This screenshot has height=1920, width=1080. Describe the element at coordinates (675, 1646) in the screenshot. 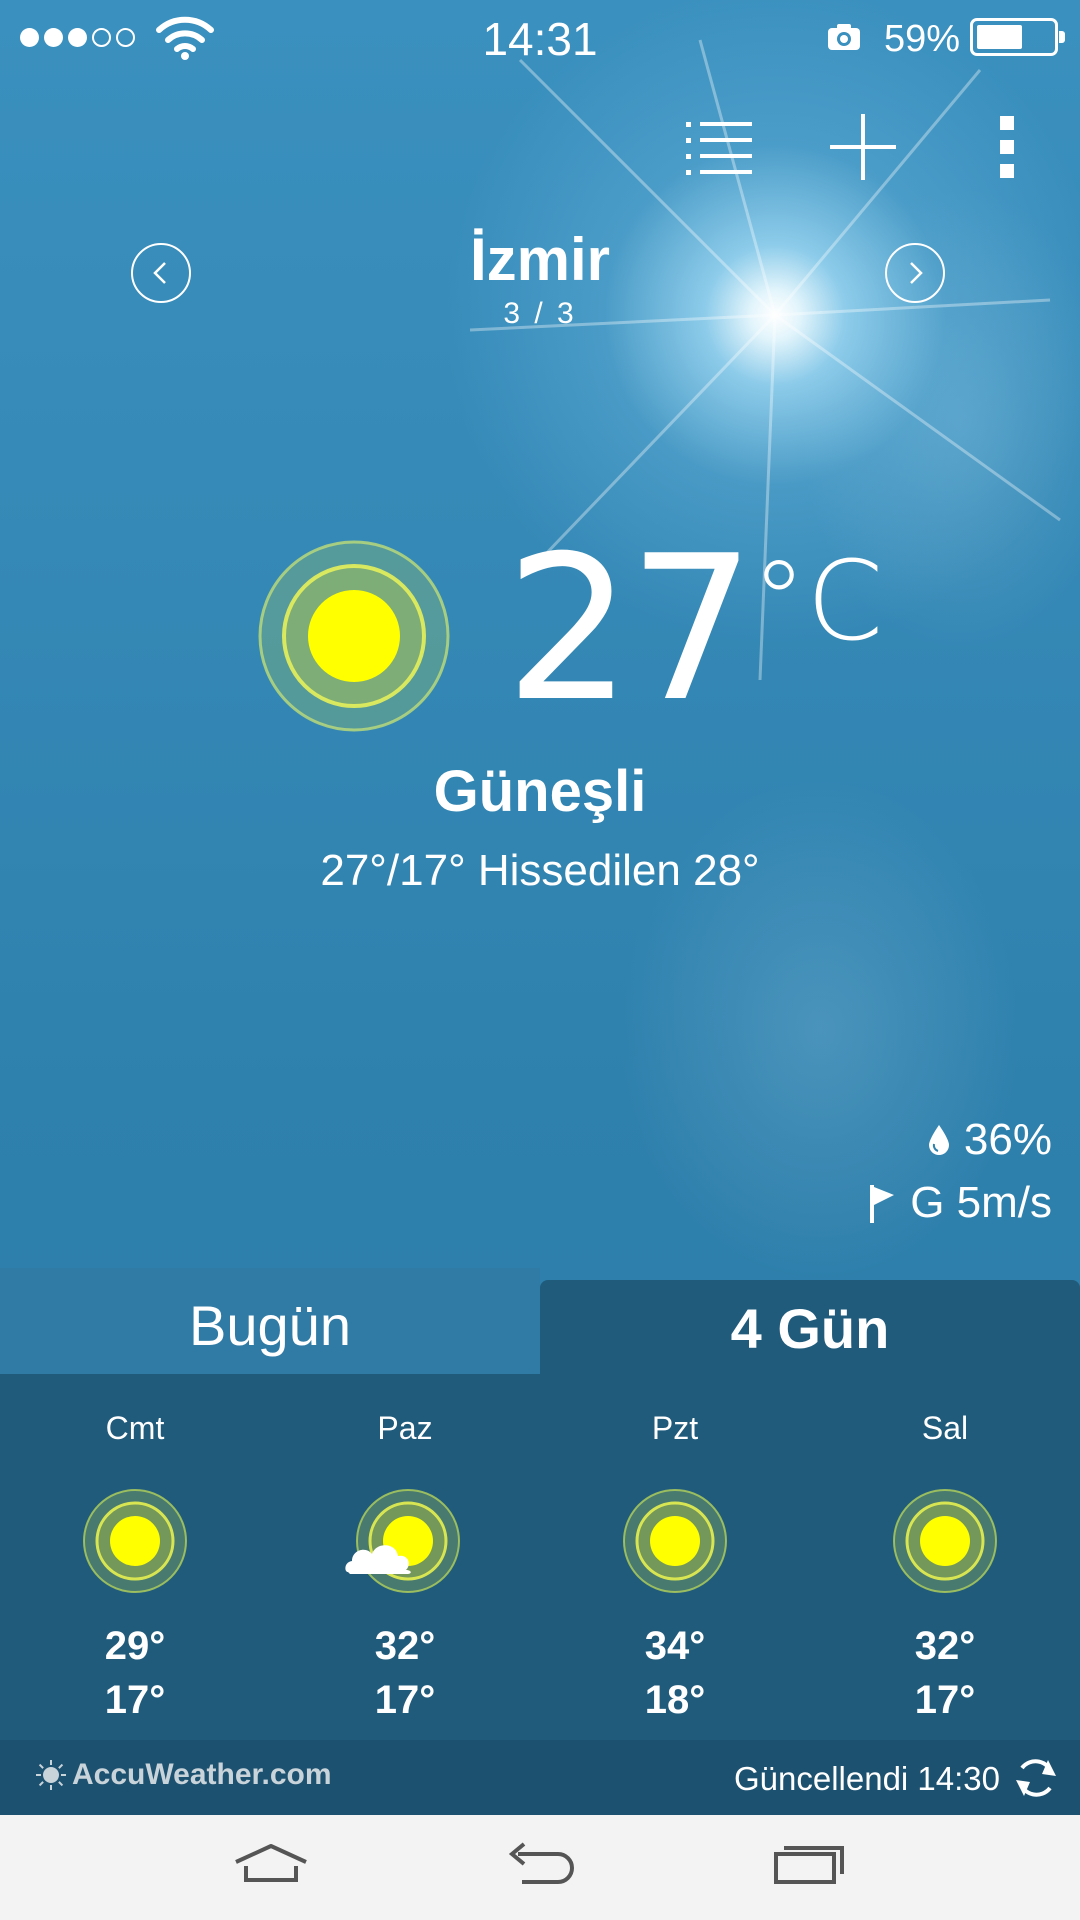

I see `forecast-high: 34°` at that location.